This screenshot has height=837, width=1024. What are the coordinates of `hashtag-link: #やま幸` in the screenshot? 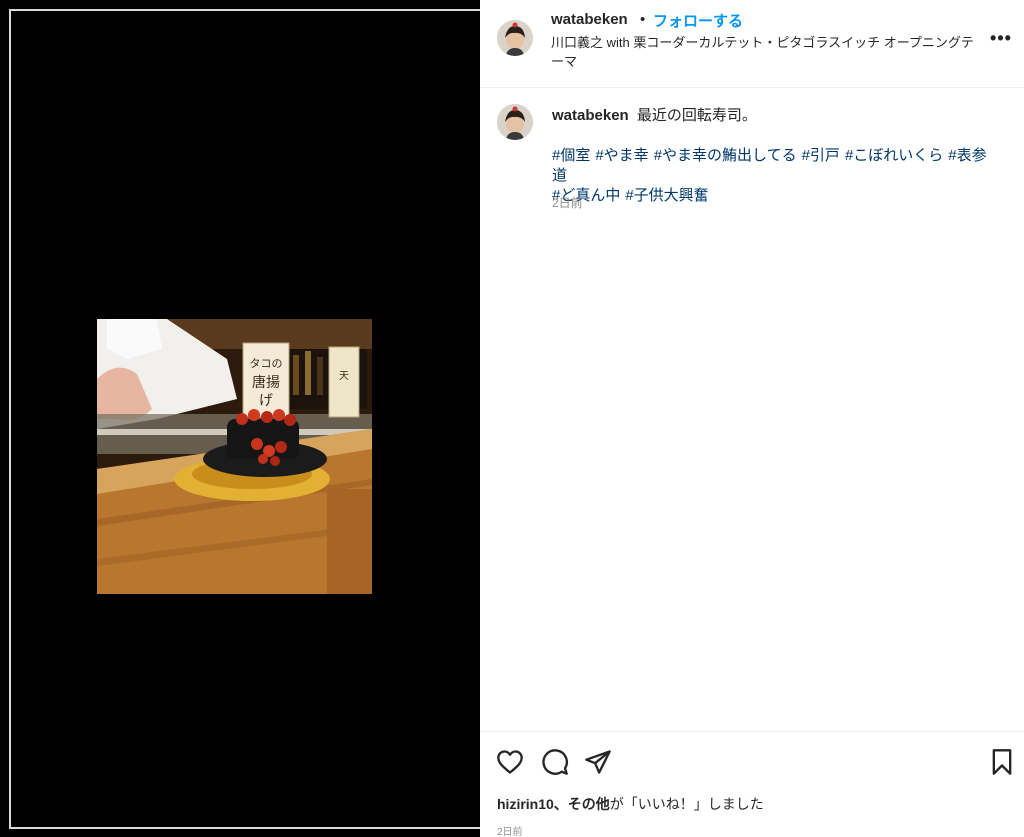 It's located at (621, 155).